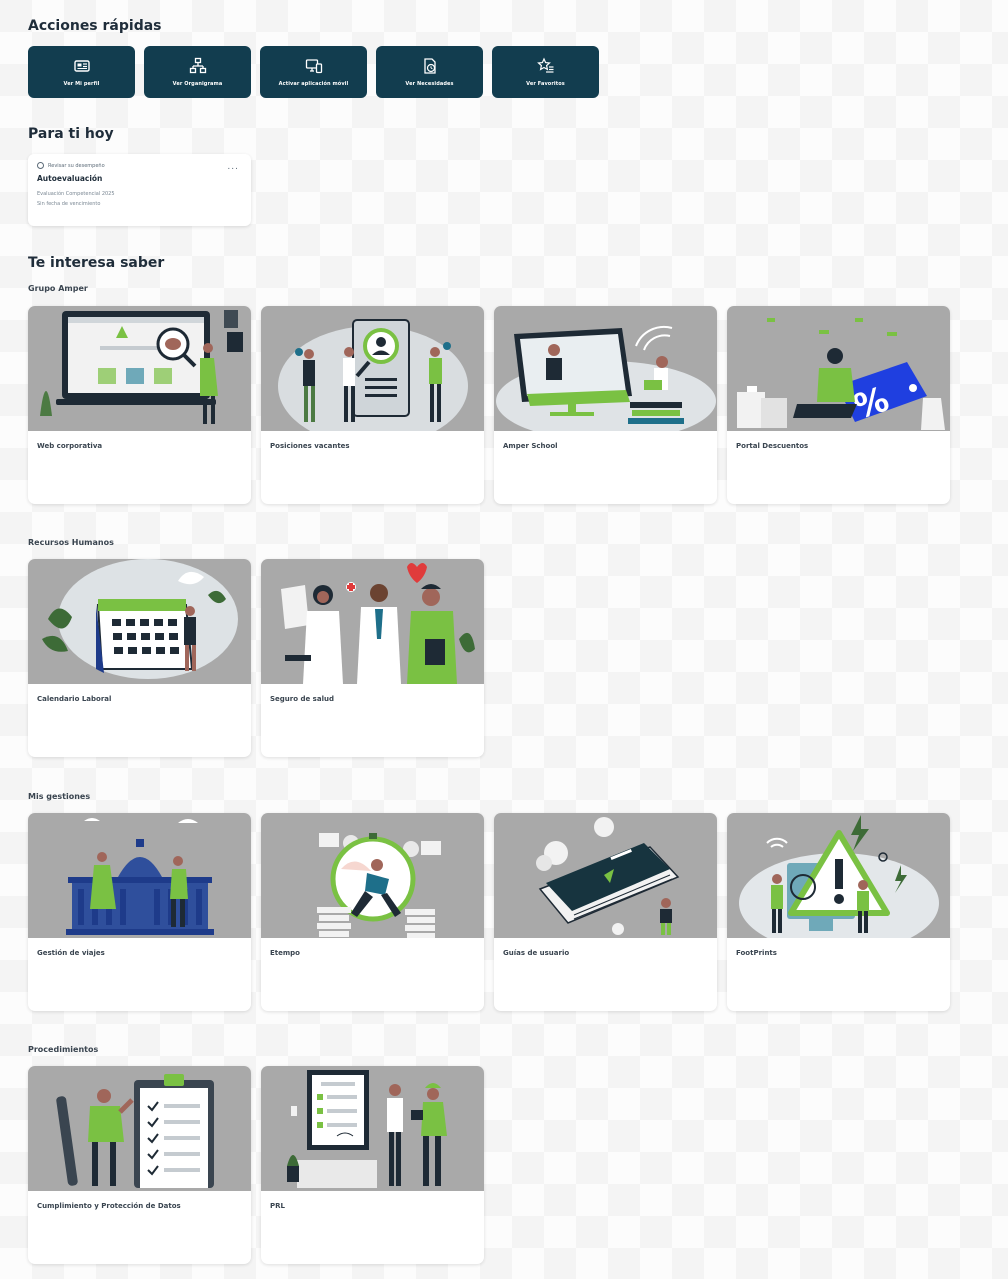 This screenshot has height=1279, width=1008. I want to click on card-portal-descuentos: % Portal Descuentos, so click(838, 405).